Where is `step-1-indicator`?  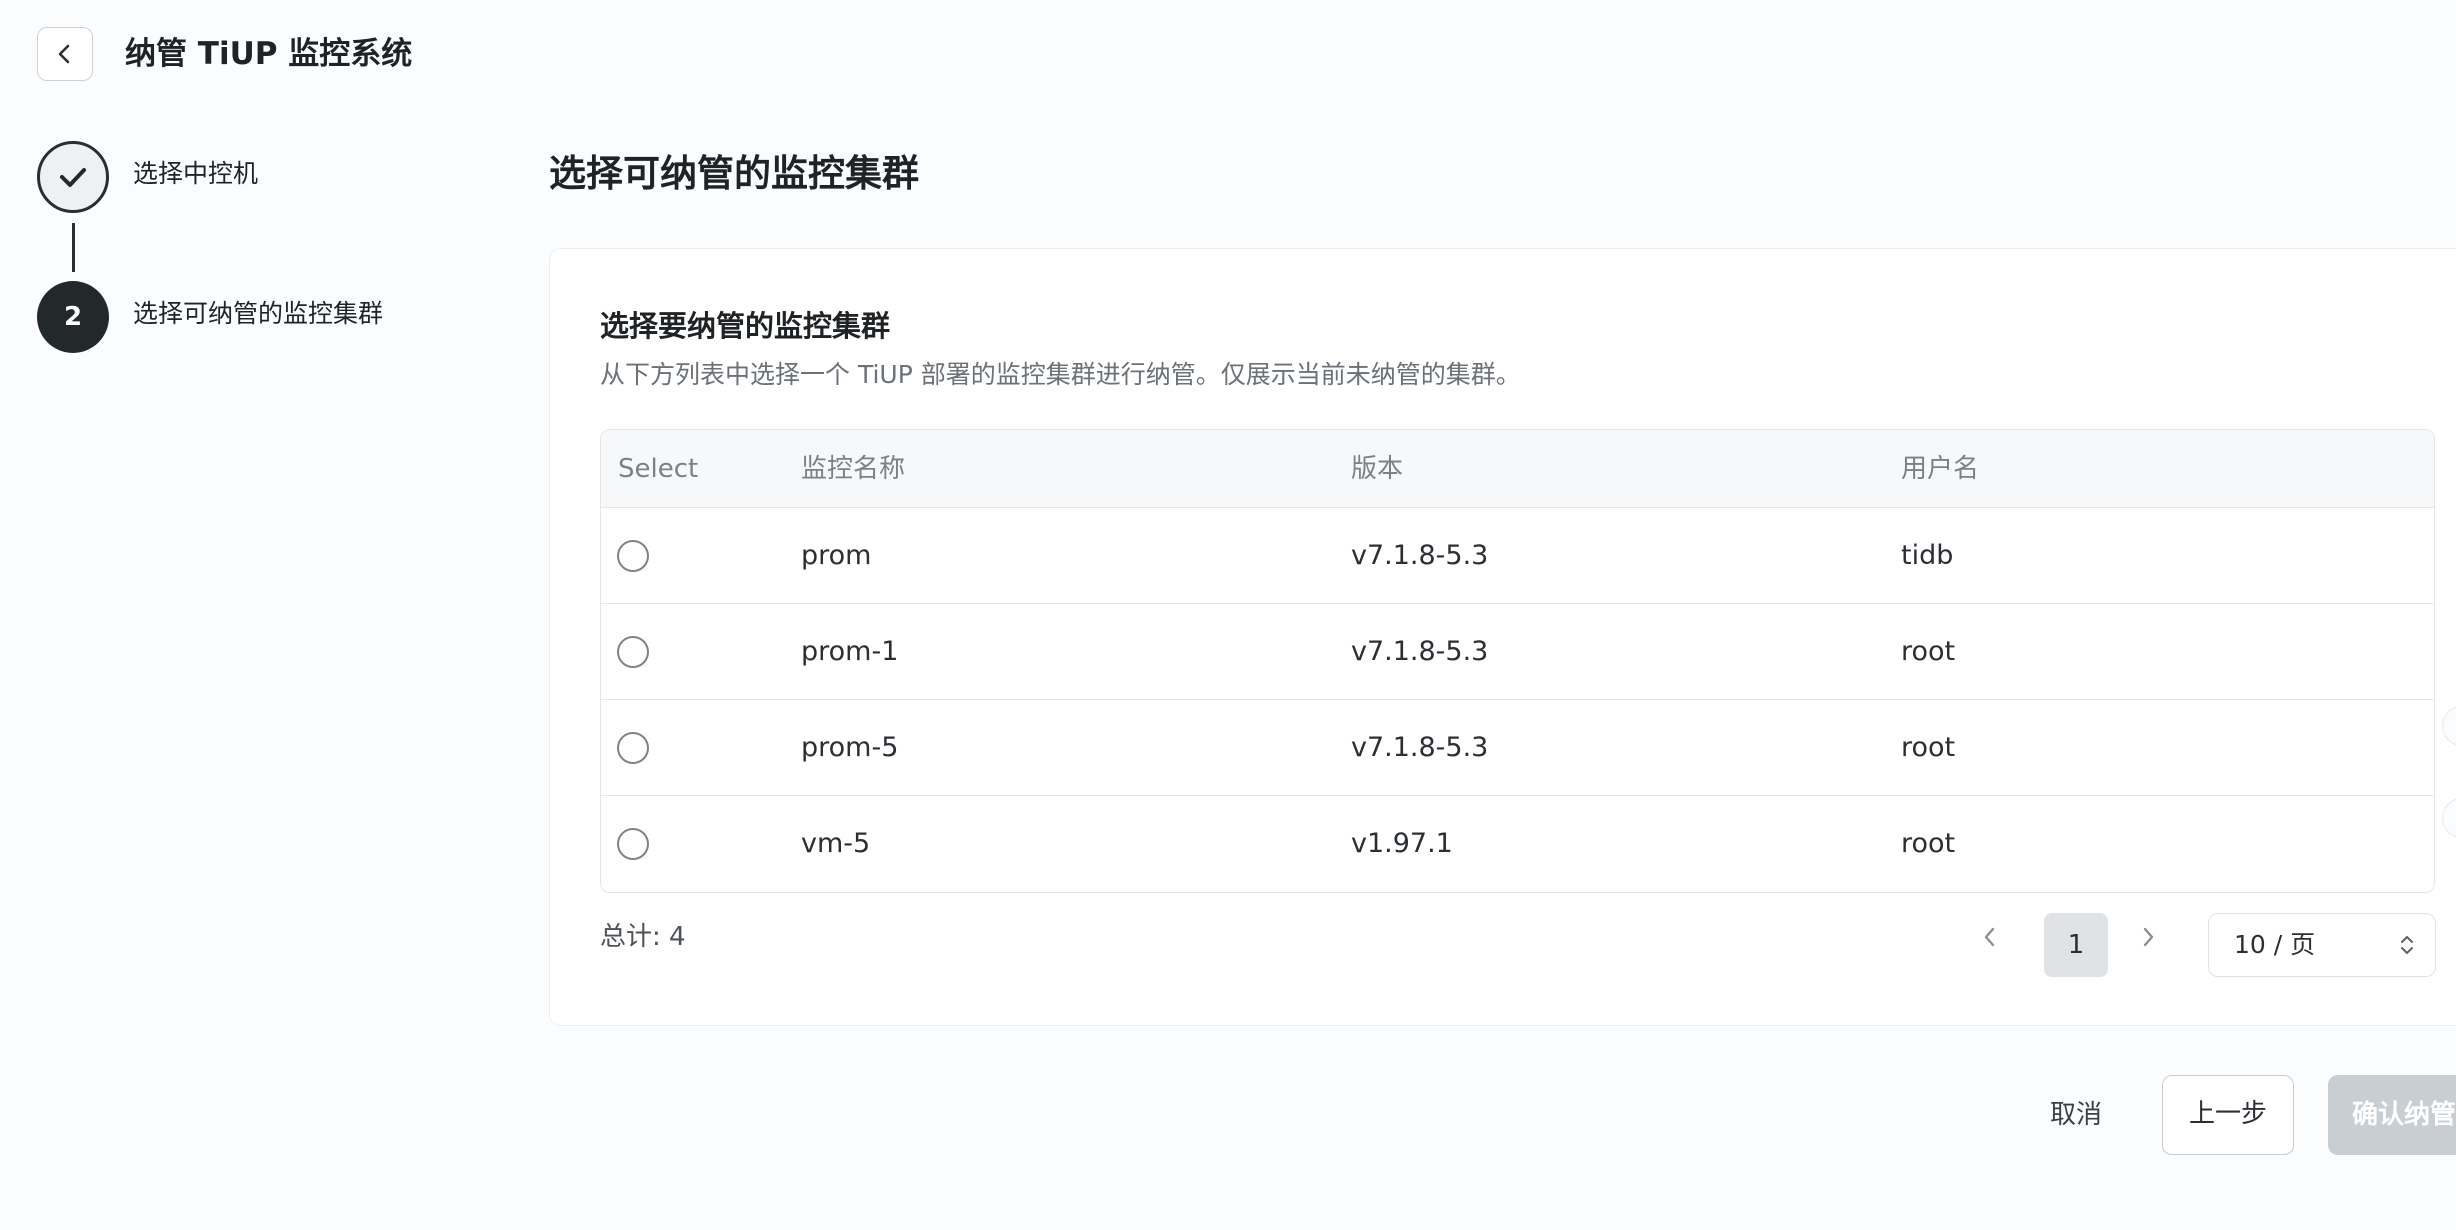 step-1-indicator is located at coordinates (73, 177).